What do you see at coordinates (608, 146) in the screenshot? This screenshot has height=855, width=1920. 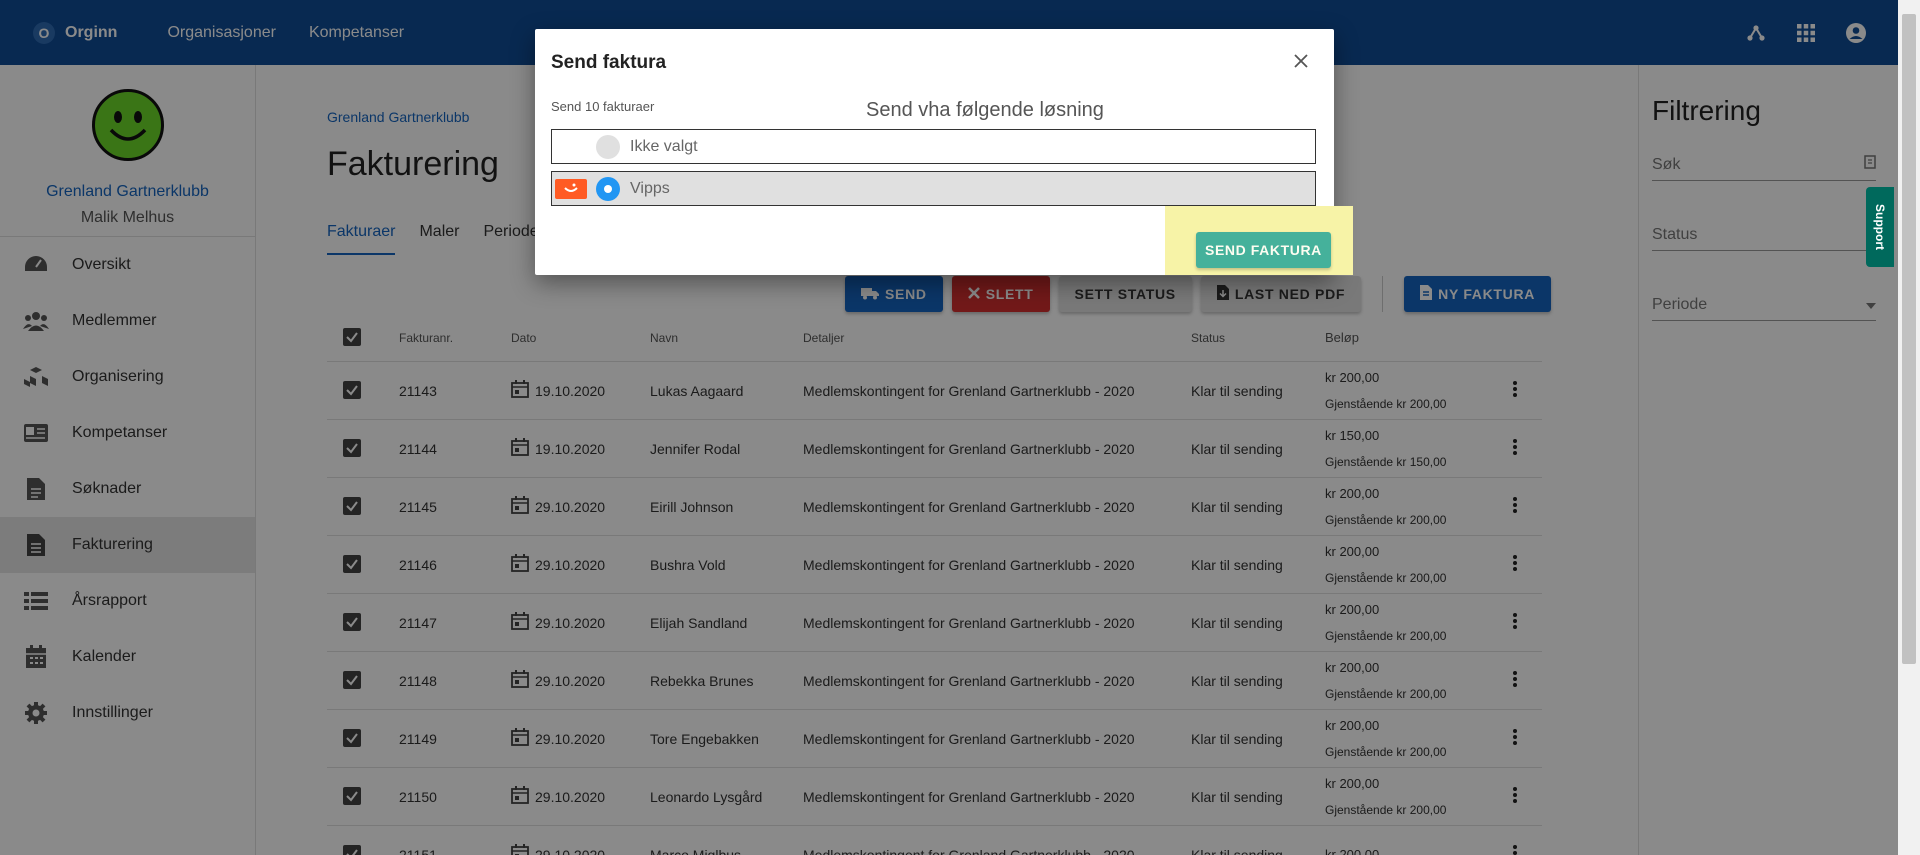 I see `radio-not-selected` at bounding box center [608, 146].